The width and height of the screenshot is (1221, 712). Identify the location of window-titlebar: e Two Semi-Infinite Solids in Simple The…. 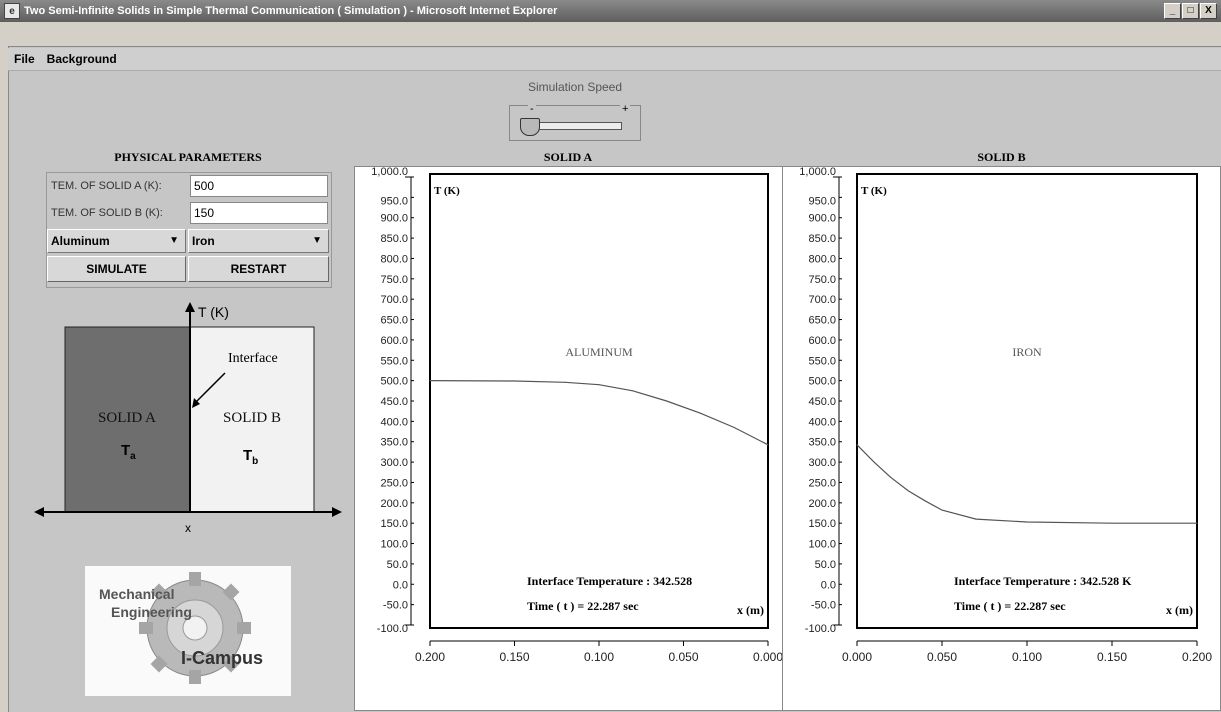
(610, 11).